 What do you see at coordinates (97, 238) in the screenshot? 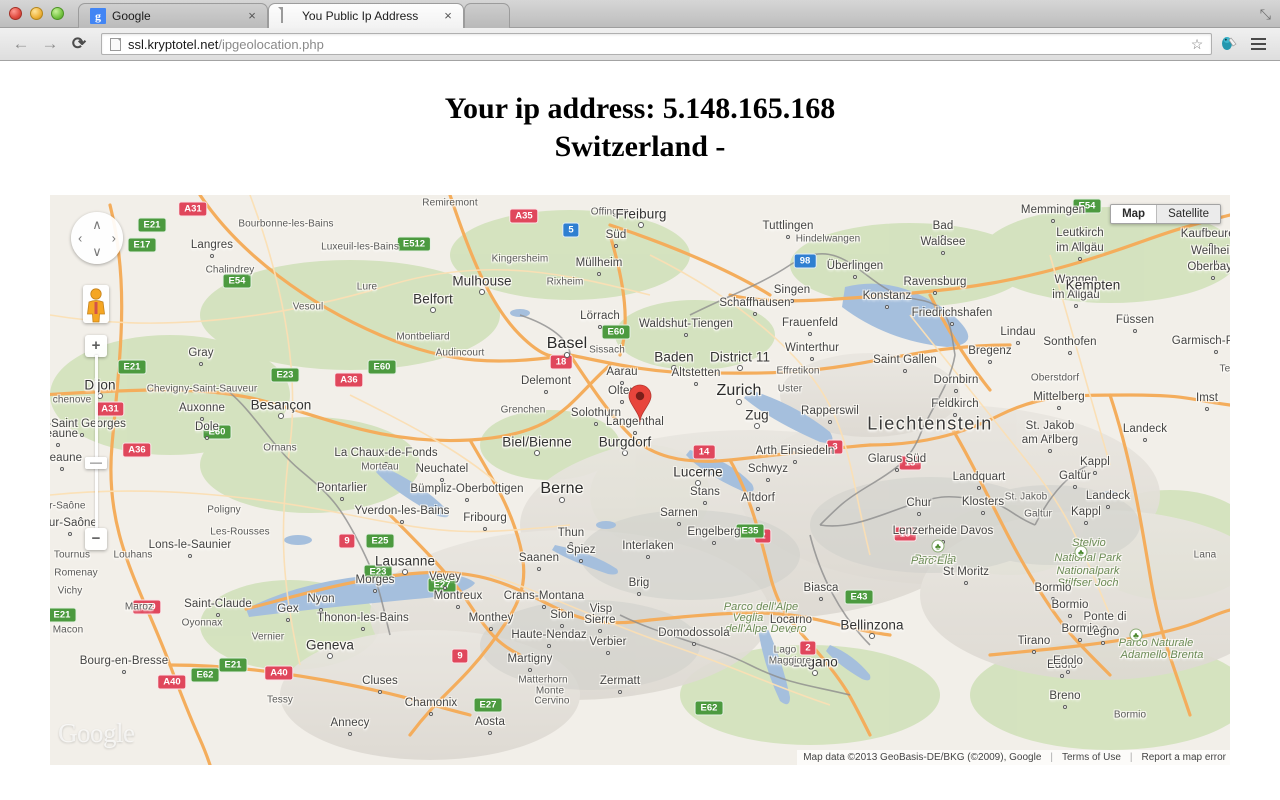
I see `pan-control: ∧ ∨ ‹ ›` at bounding box center [97, 238].